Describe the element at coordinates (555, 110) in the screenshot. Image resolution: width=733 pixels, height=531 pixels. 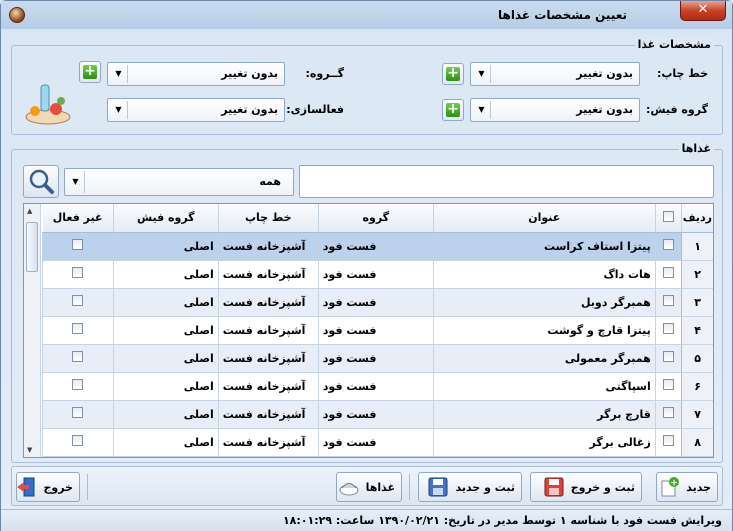
I see `fish-group-select: بدون تغییر ▼` at that location.